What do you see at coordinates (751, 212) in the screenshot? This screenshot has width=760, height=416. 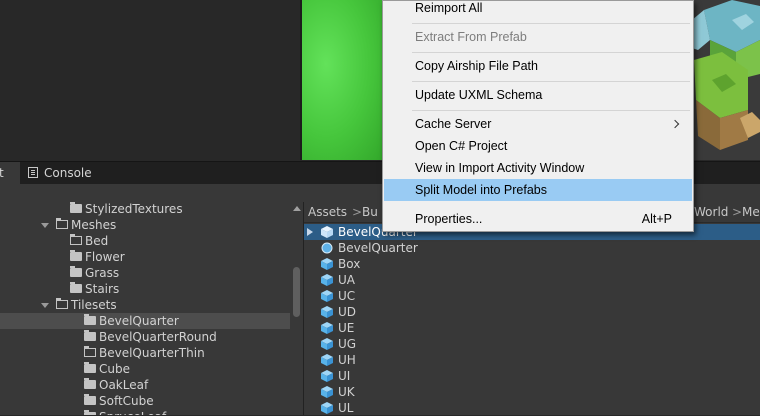 I see `breadcrumb-item-me: Me` at bounding box center [751, 212].